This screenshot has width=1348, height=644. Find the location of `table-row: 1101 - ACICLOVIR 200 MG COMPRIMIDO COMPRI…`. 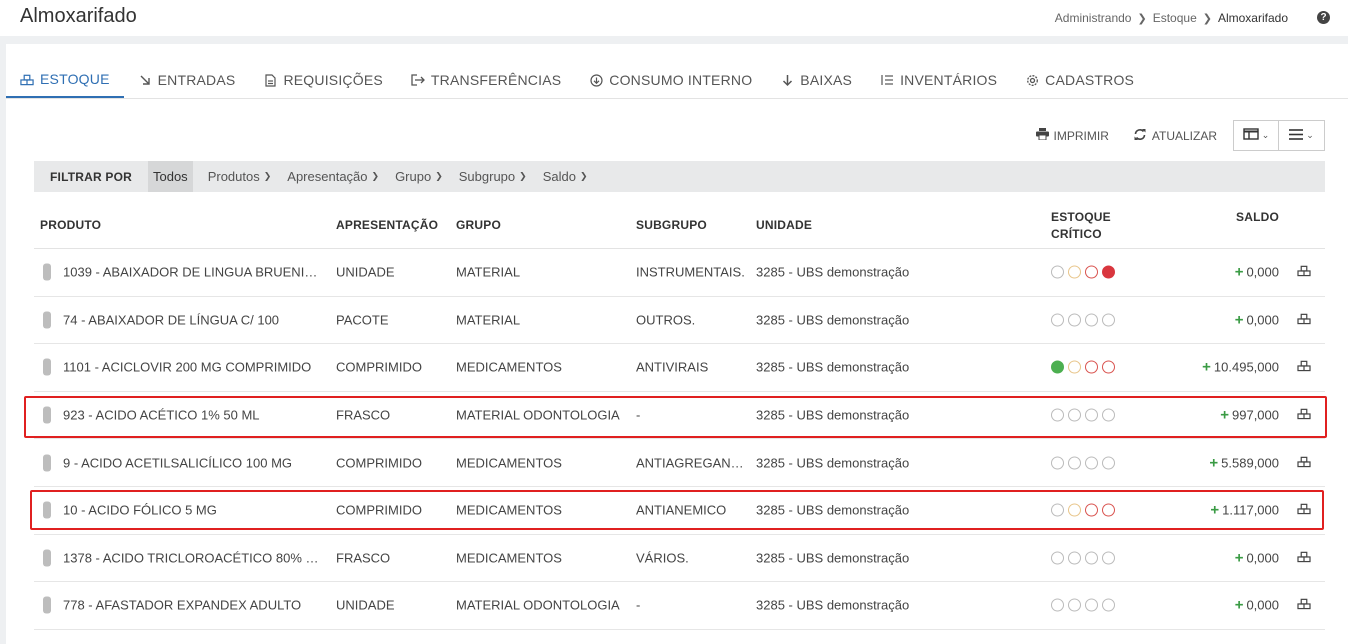

table-row: 1101 - ACICLOVIR 200 MG COMPRIMIDO COMPRI… is located at coordinates (679, 368).